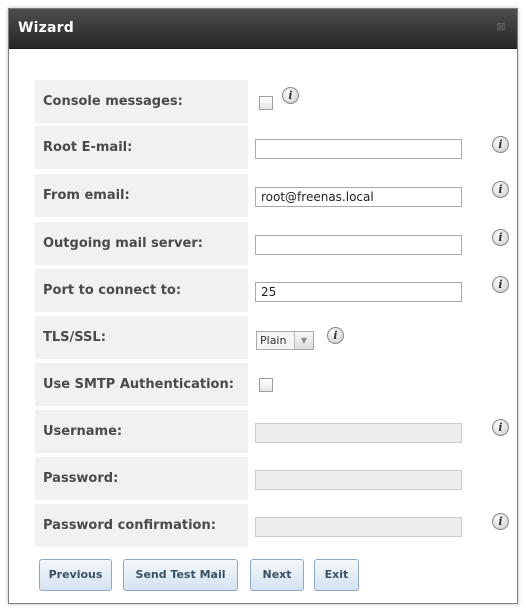 The width and height of the screenshot is (526, 610). I want to click on tls-ssl-select: Plain ▼, so click(285, 340).